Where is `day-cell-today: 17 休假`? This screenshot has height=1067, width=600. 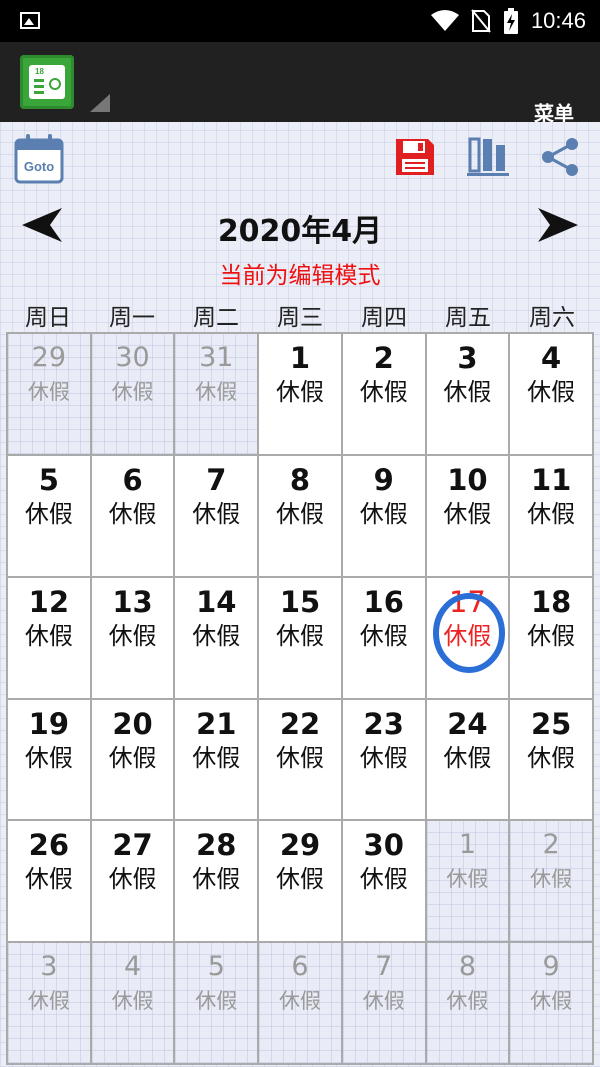
day-cell-today: 17 休假 is located at coordinates (467, 637).